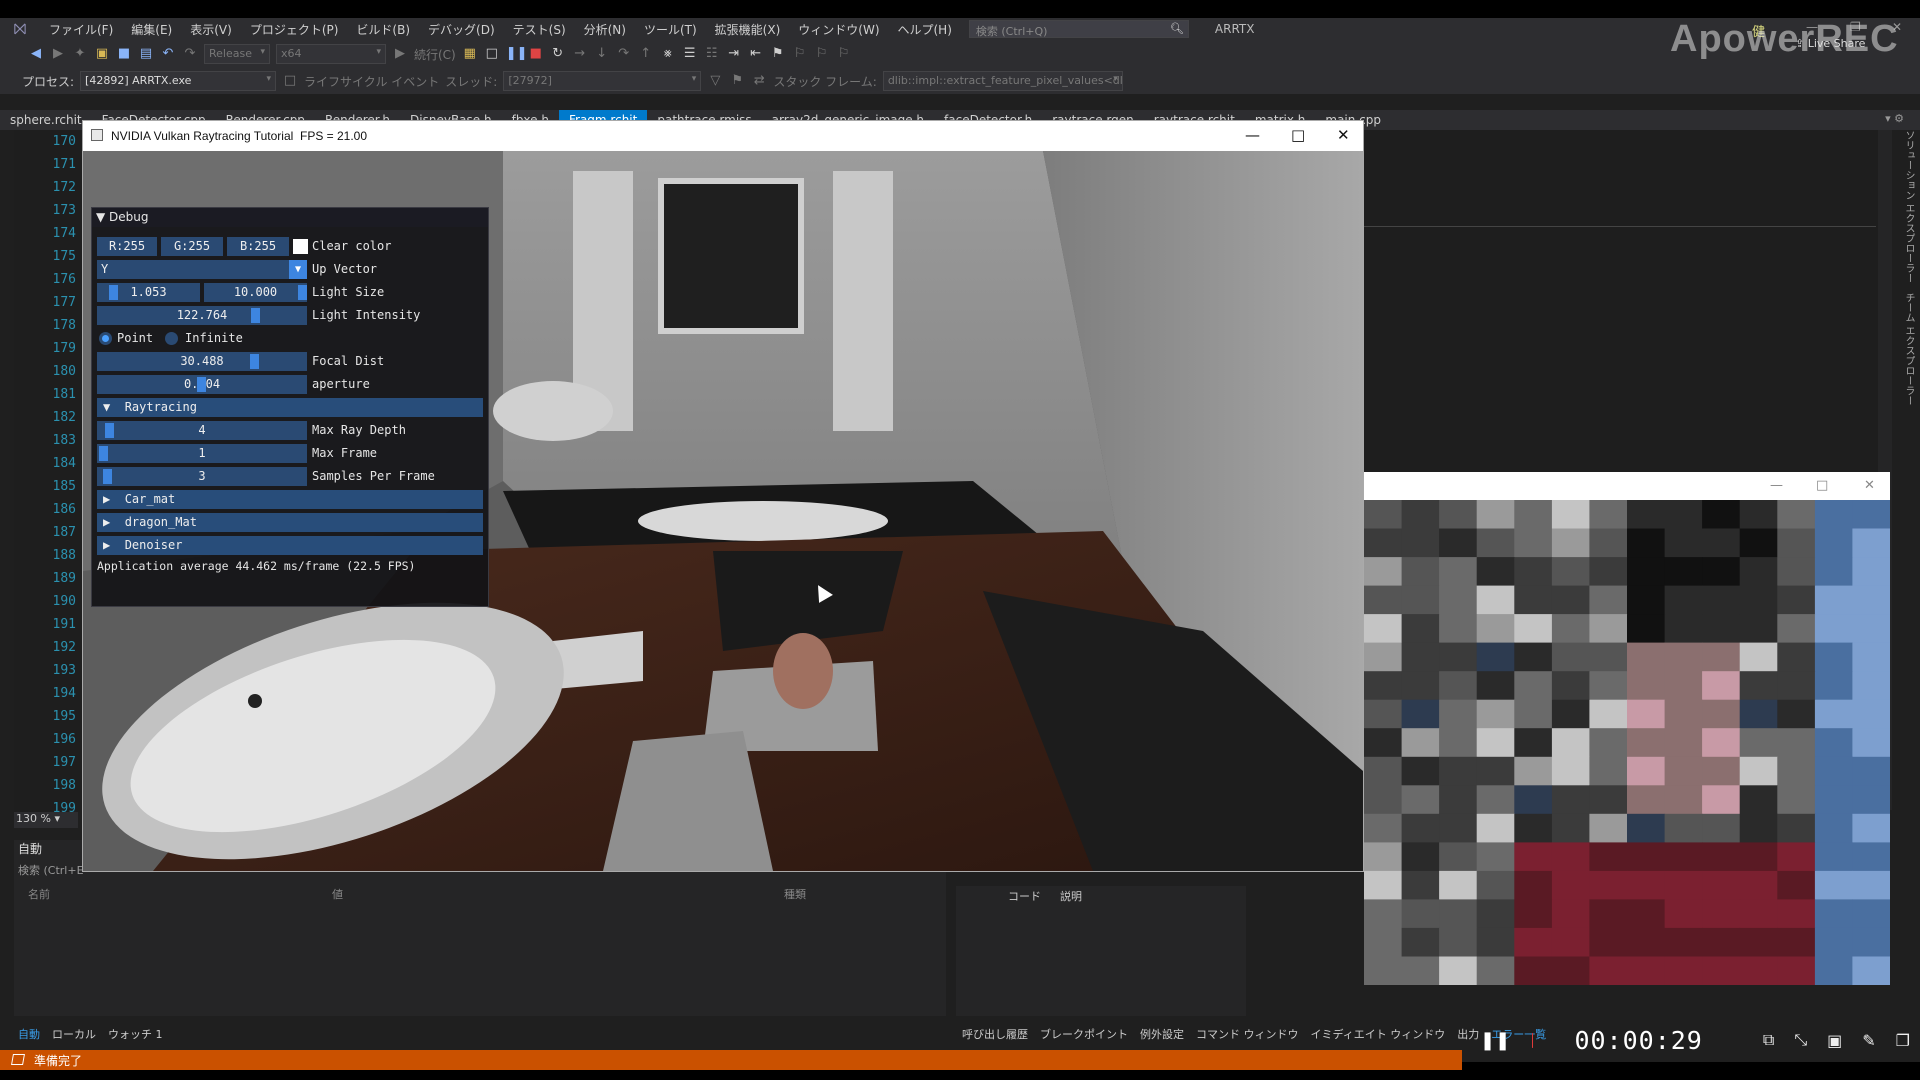 This screenshot has height=1080, width=1920. I want to click on clear-color-b: B:255, so click(258, 246).